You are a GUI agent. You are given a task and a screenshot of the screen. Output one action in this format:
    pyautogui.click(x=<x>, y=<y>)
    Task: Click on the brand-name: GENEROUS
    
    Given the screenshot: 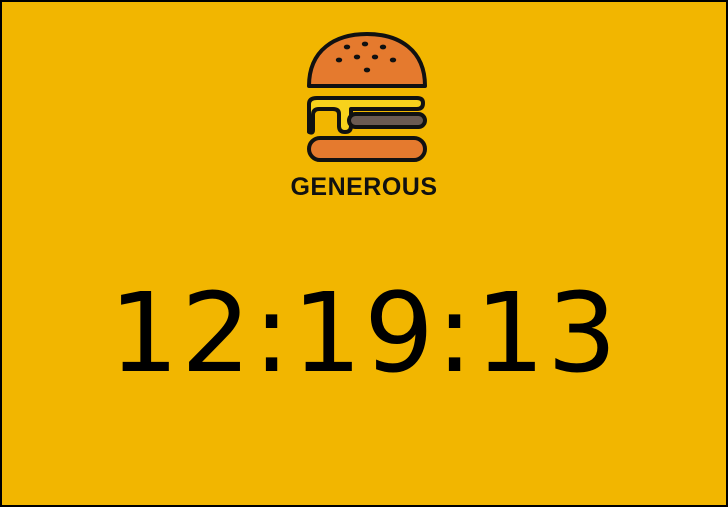 What is the action you would take?
    pyautogui.click(x=364, y=187)
    